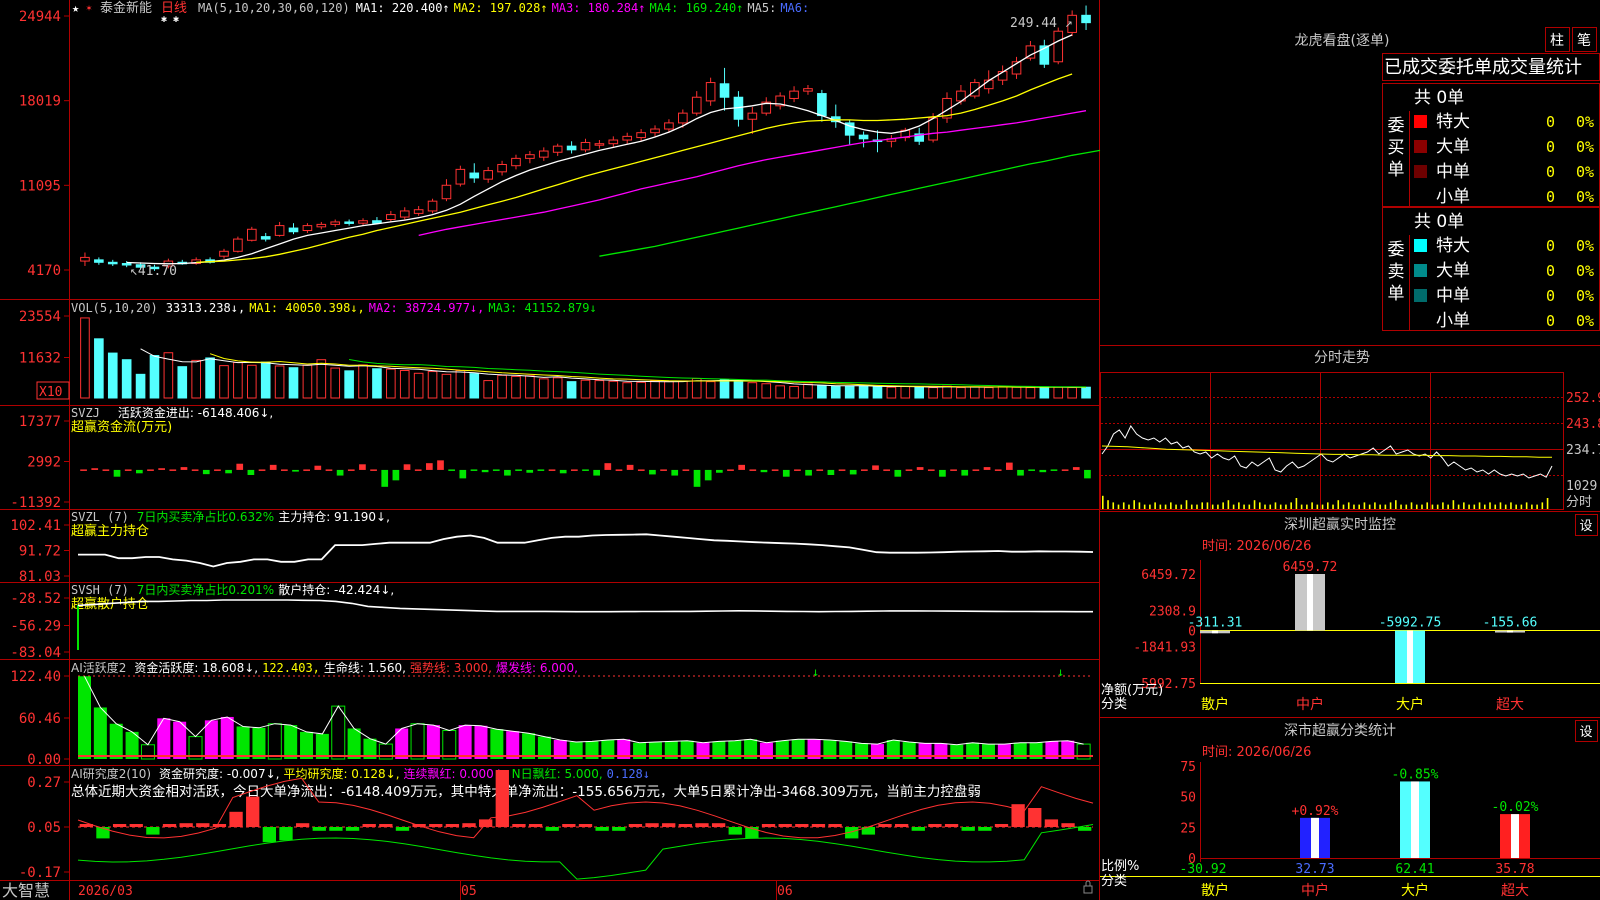 The width and height of the screenshot is (1600, 900). What do you see at coordinates (1453, 172) in the screenshot?
I see `buy-row-label-2: 中单` at bounding box center [1453, 172].